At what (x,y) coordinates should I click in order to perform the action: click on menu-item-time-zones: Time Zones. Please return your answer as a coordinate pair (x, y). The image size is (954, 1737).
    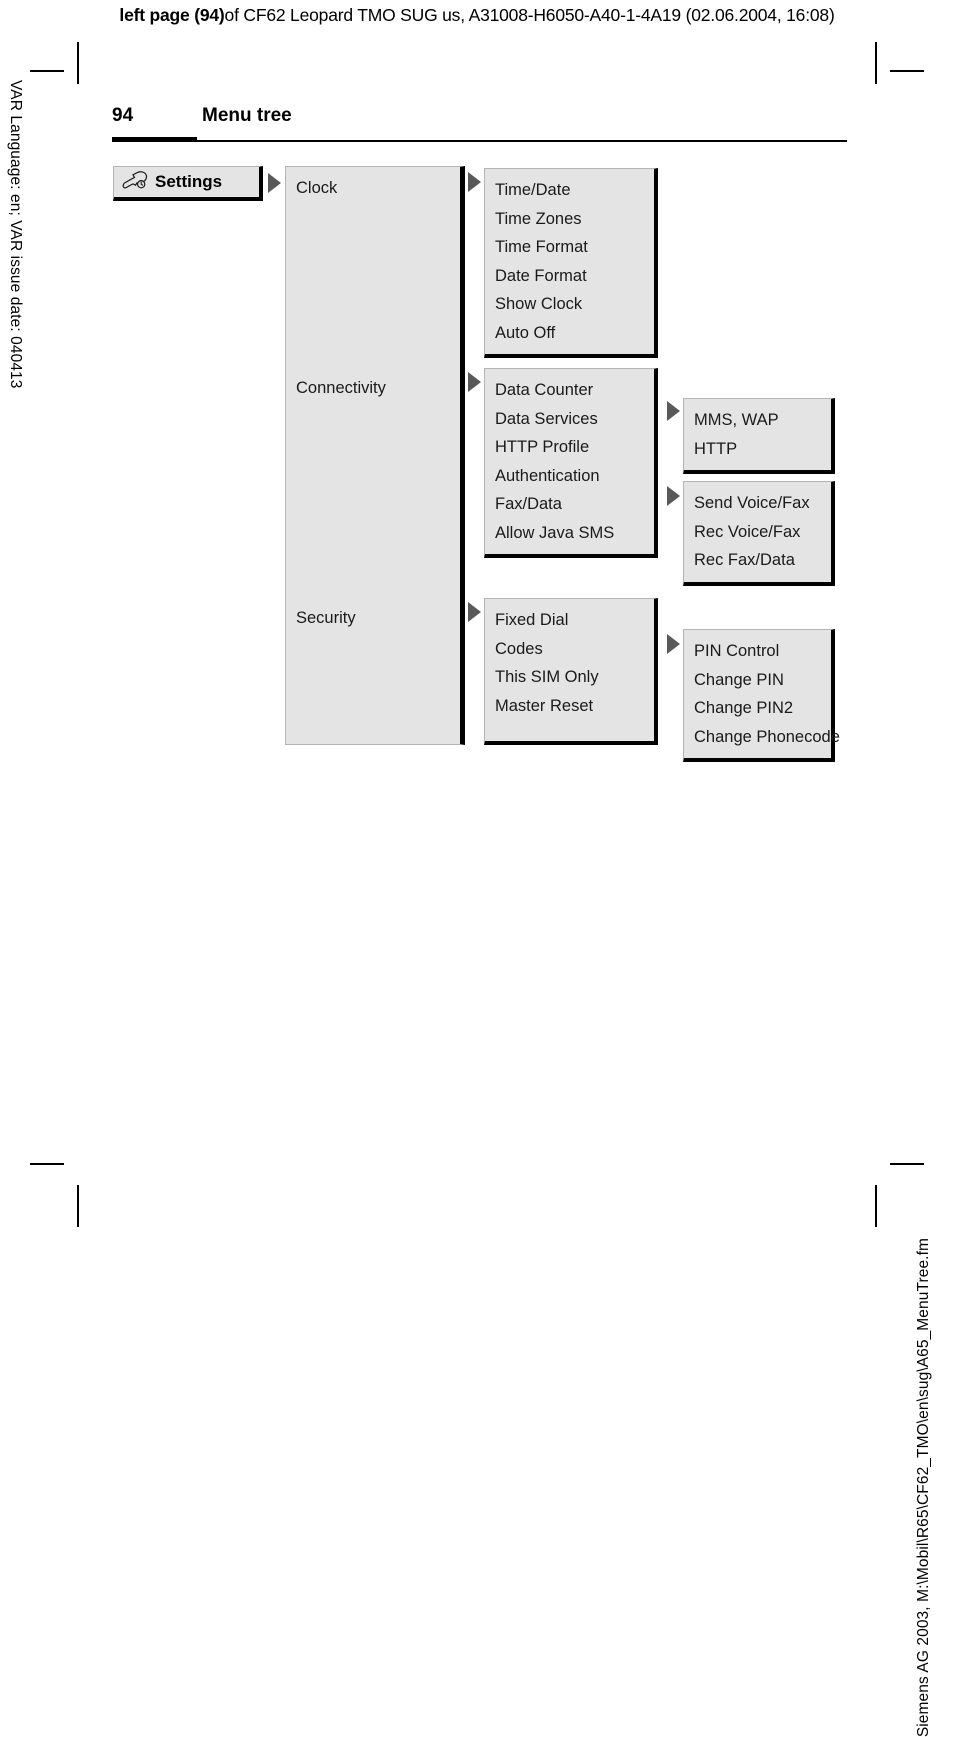
    Looking at the image, I should click on (574, 219).